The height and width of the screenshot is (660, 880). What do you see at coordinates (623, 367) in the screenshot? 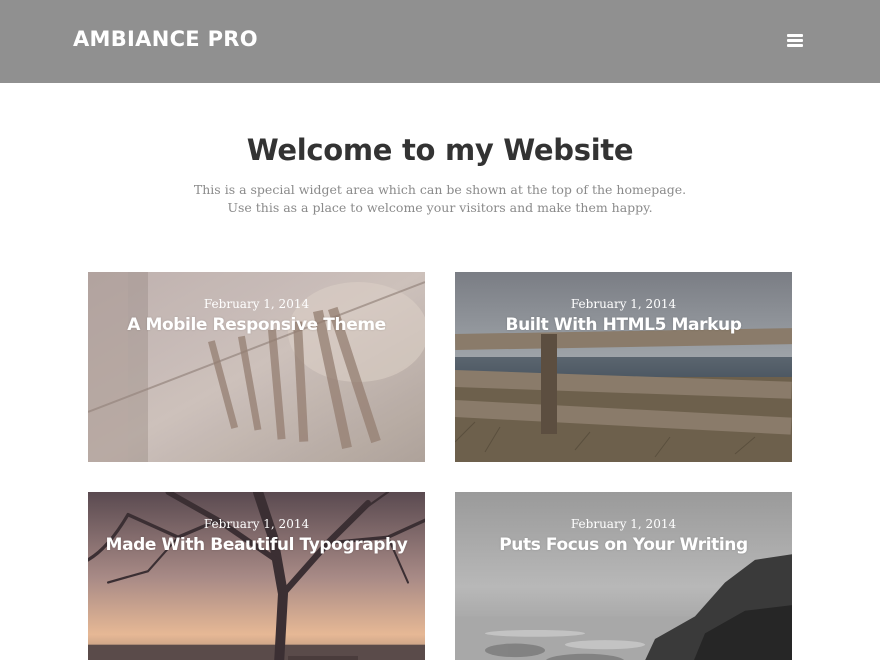
I see `post-card: February 1, 2014 Built With HTML5 Markup` at bounding box center [623, 367].